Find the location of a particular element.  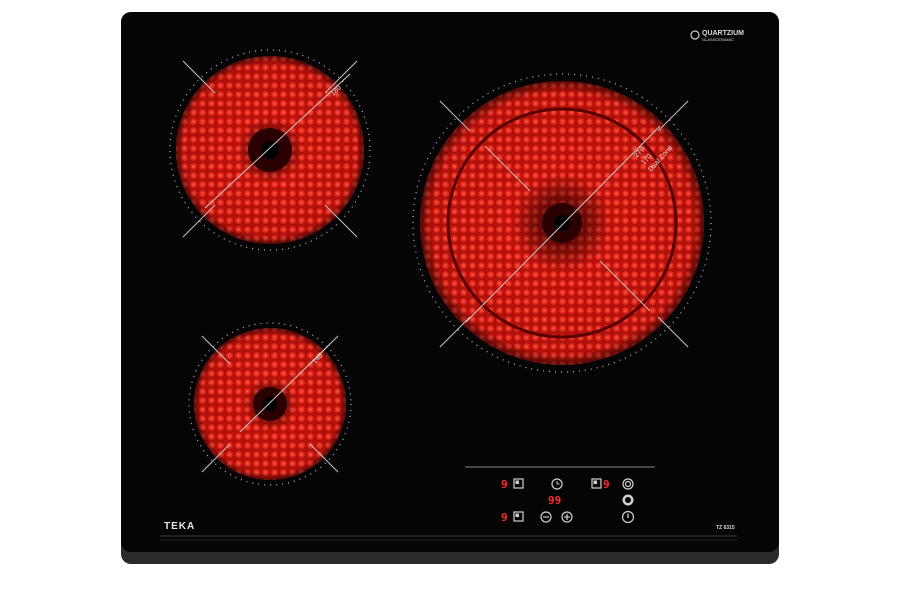

lock-icon is located at coordinates (628, 500).